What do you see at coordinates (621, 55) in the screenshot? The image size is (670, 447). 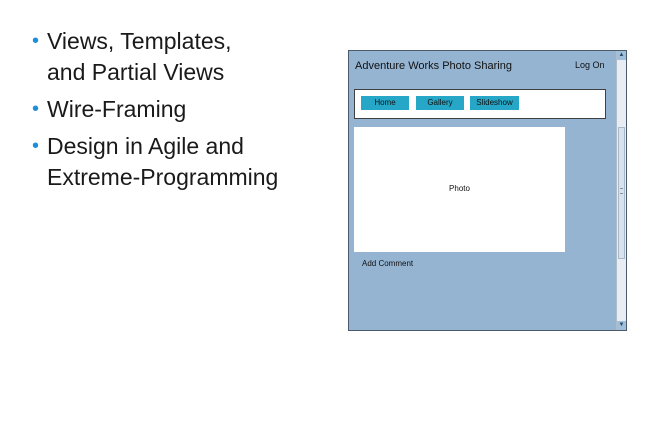 I see `scroll-up-arrow-icon: ▲` at bounding box center [621, 55].